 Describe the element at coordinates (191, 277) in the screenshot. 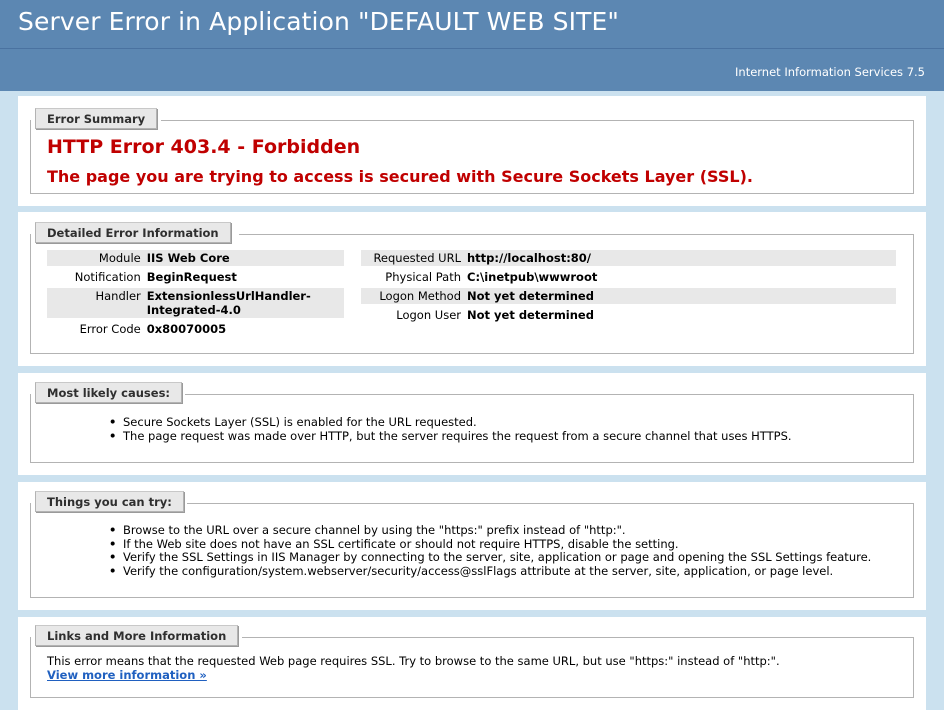

I see `detail-value: BeginRequest` at that location.